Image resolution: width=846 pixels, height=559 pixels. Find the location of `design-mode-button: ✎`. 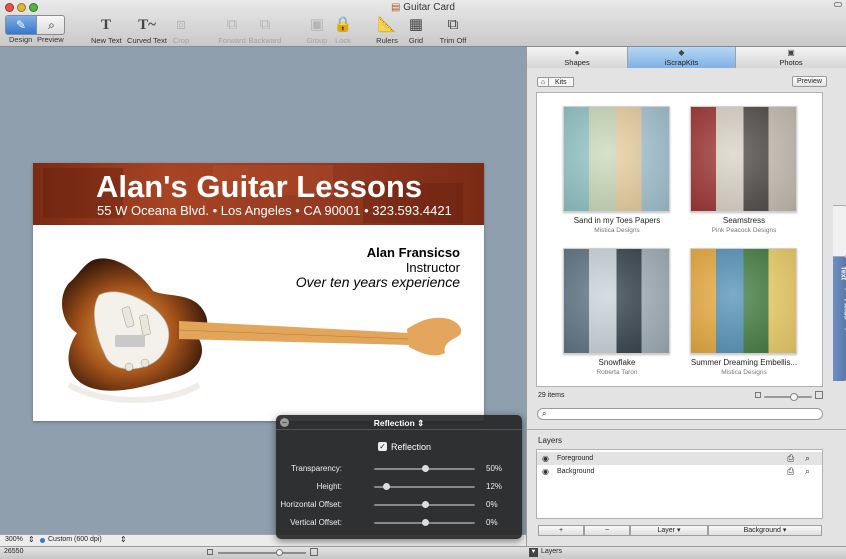

design-mode-button: ✎ is located at coordinates (21, 25).